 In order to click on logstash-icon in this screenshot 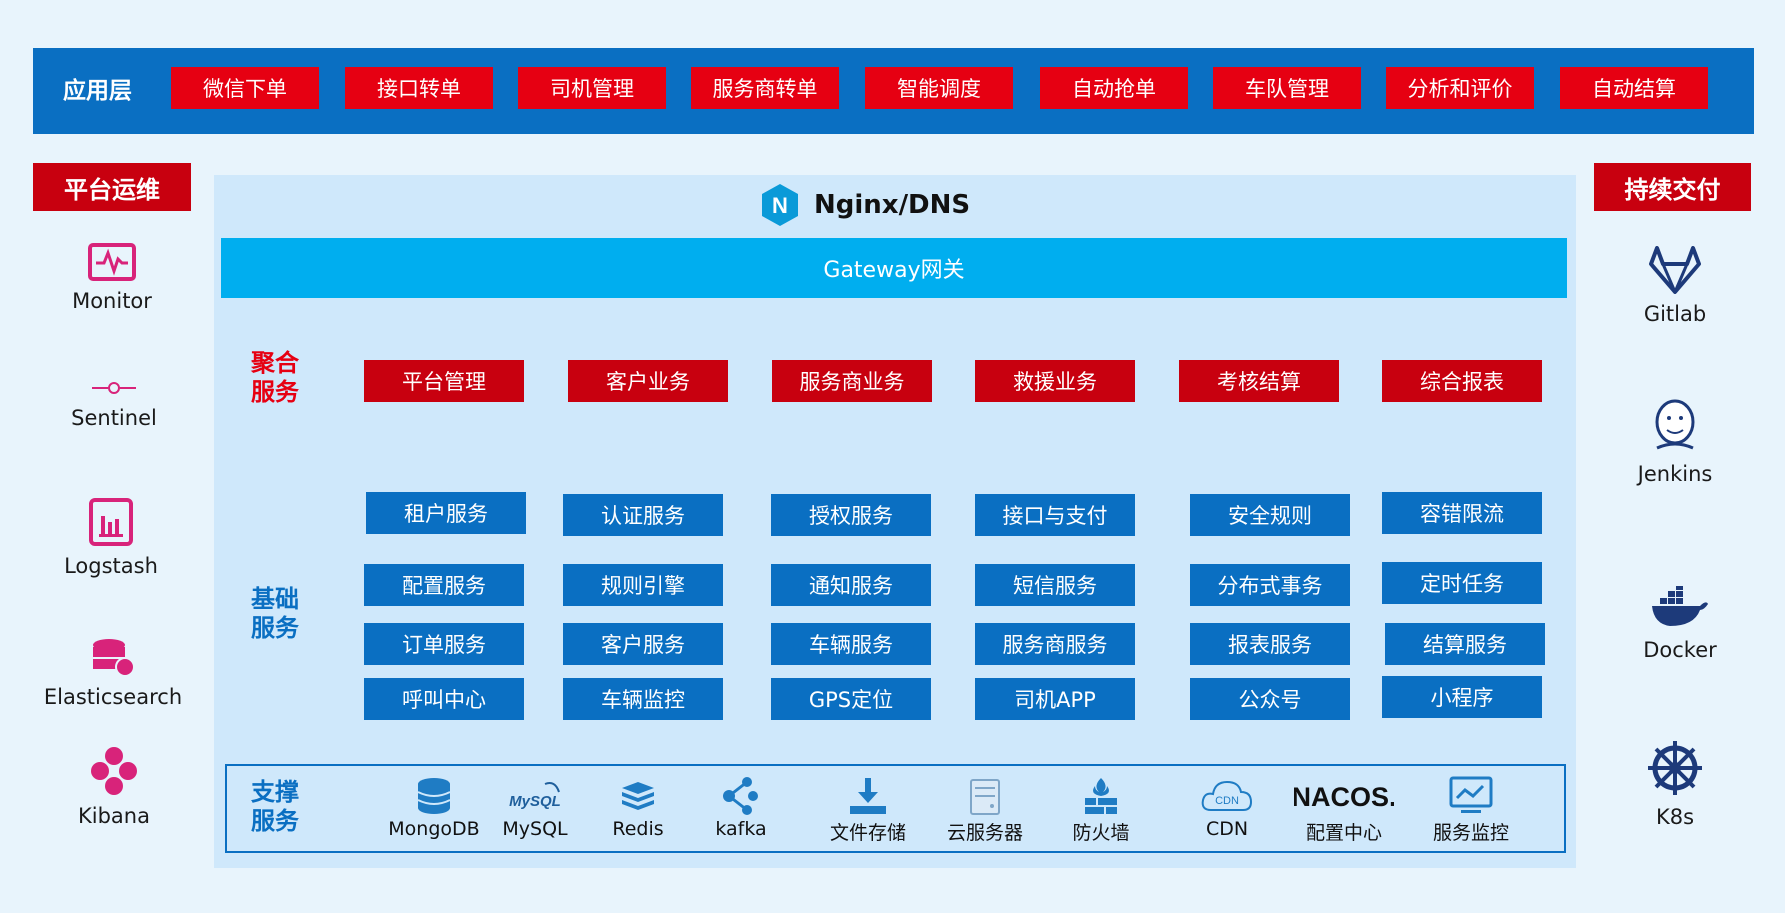, I will do `click(111, 522)`.